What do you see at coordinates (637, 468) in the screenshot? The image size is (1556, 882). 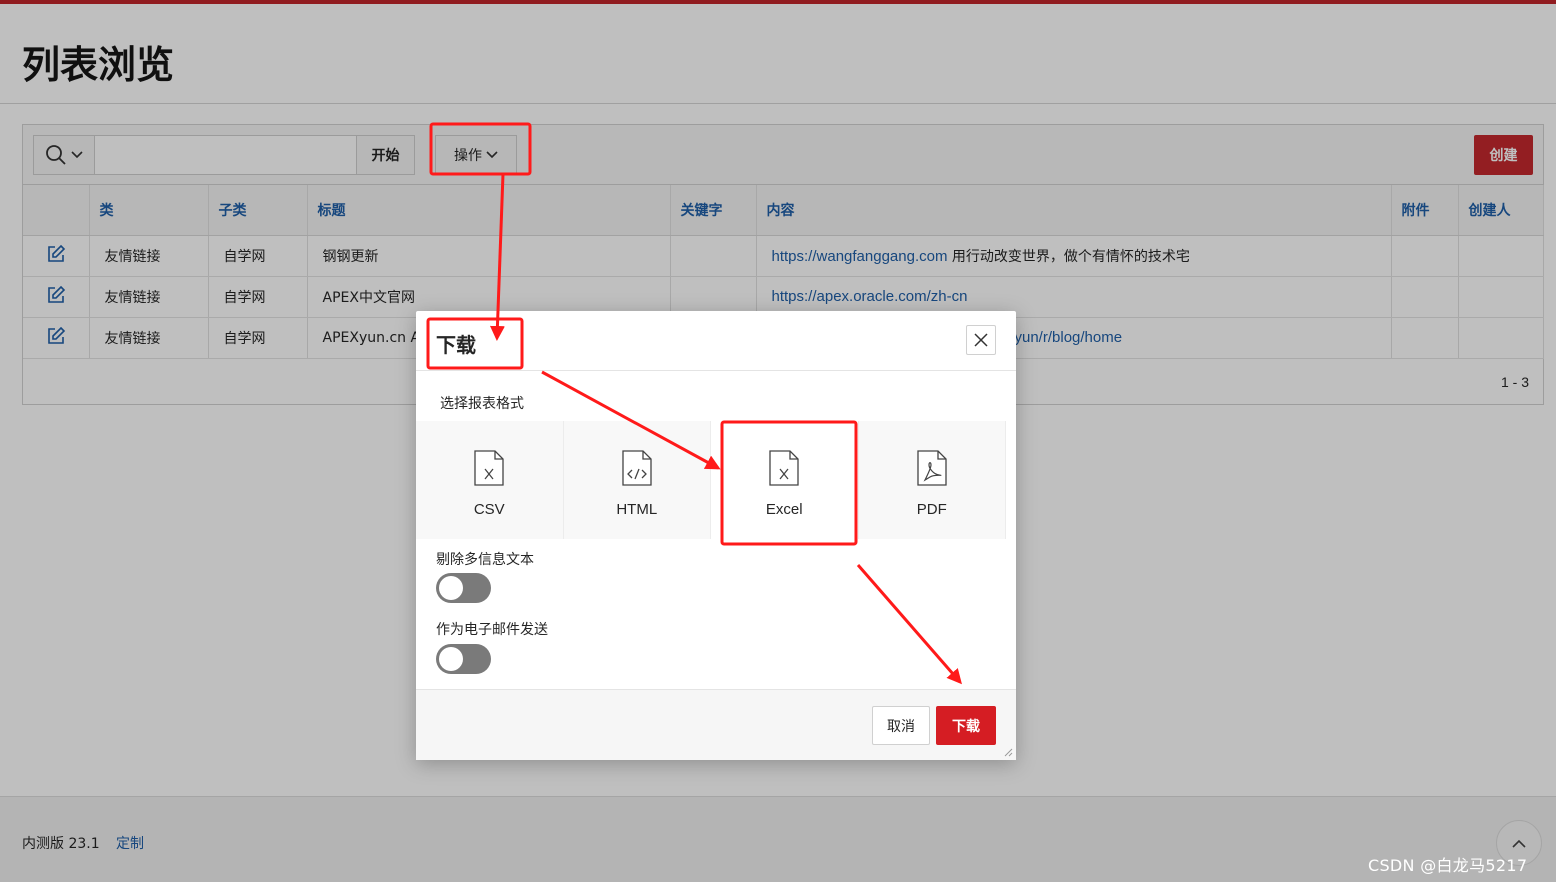 I see `html-file-icon` at bounding box center [637, 468].